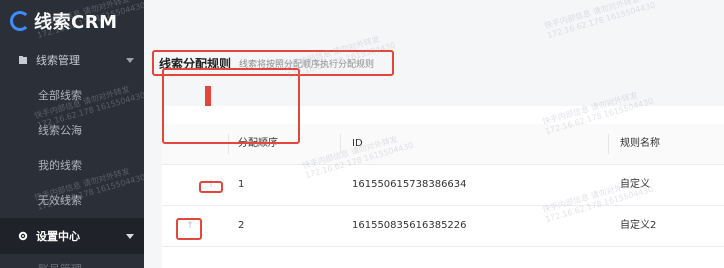  What do you see at coordinates (58, 60) in the screenshot?
I see `nav-group-label: 线索管理` at bounding box center [58, 60].